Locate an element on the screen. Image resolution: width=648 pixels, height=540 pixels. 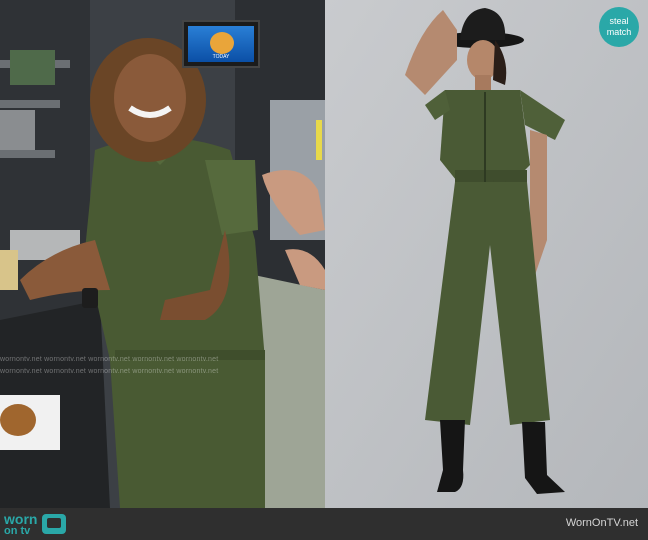
logo-text-on-tv: on tv is located at coordinates (17, 531).